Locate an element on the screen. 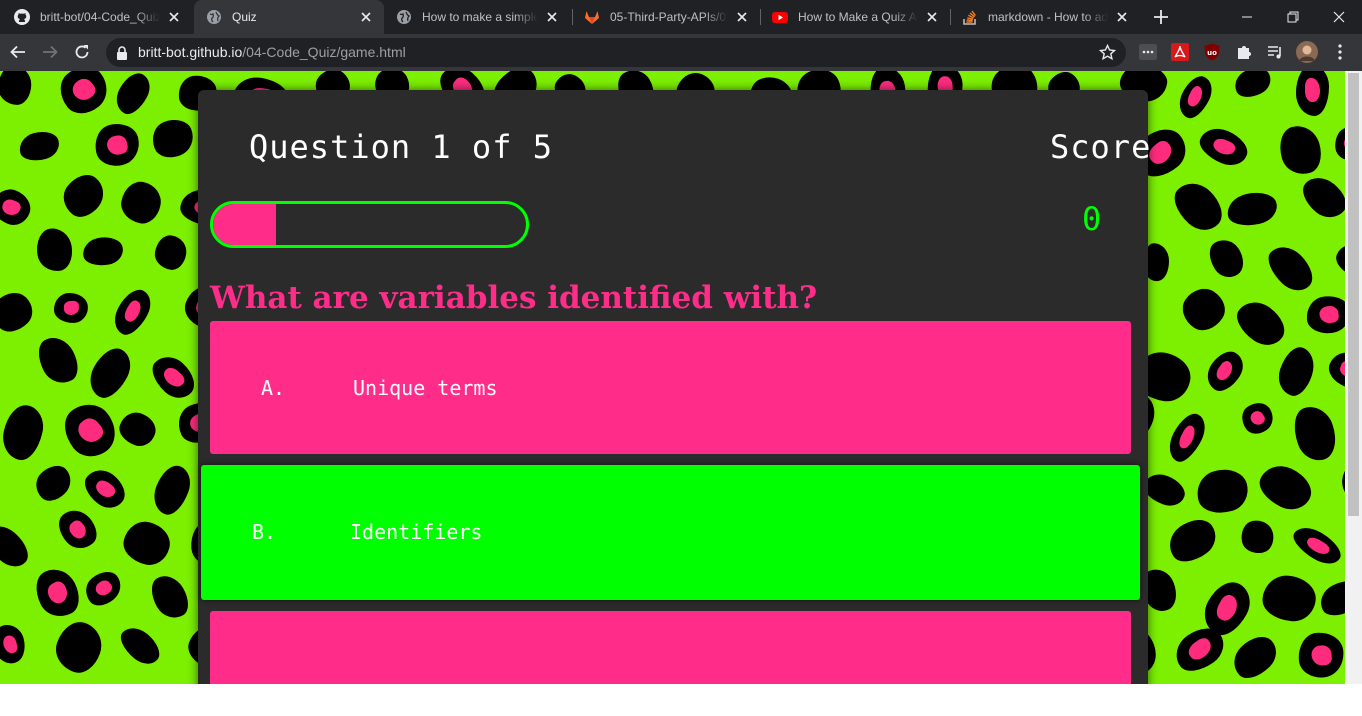  lock-icon is located at coordinates (122, 54).